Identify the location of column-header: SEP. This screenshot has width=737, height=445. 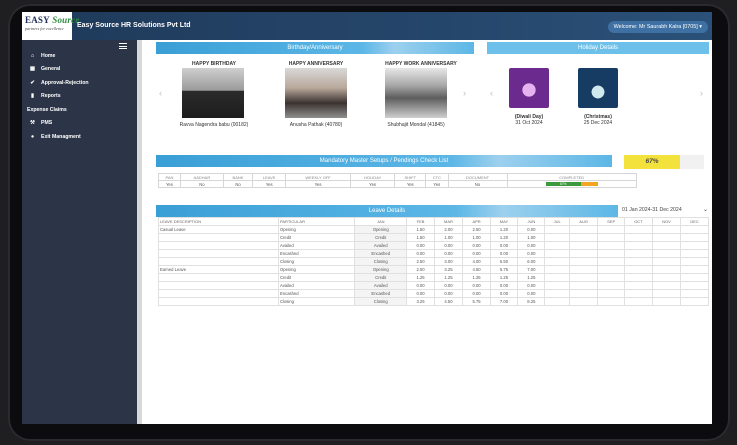
(611, 221).